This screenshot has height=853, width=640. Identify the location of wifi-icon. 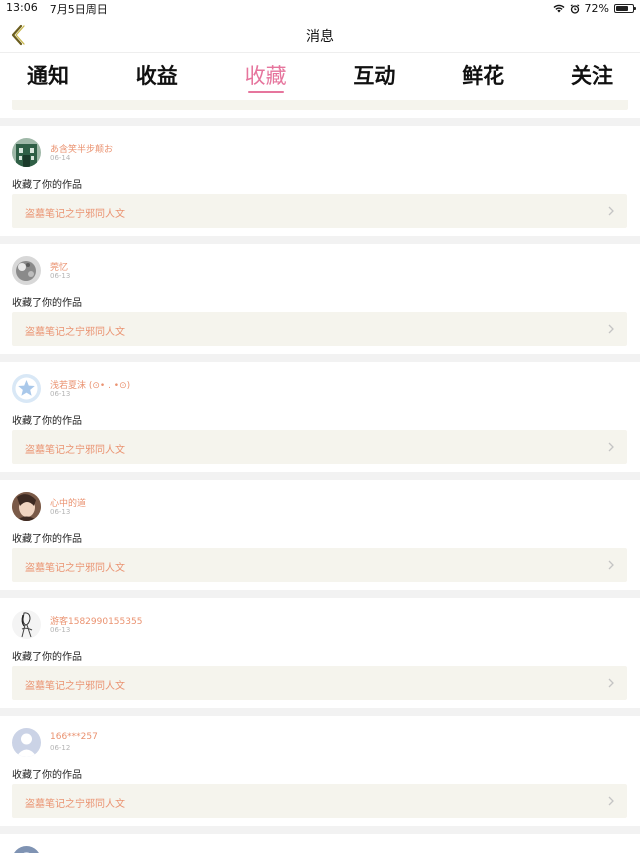
(559, 8).